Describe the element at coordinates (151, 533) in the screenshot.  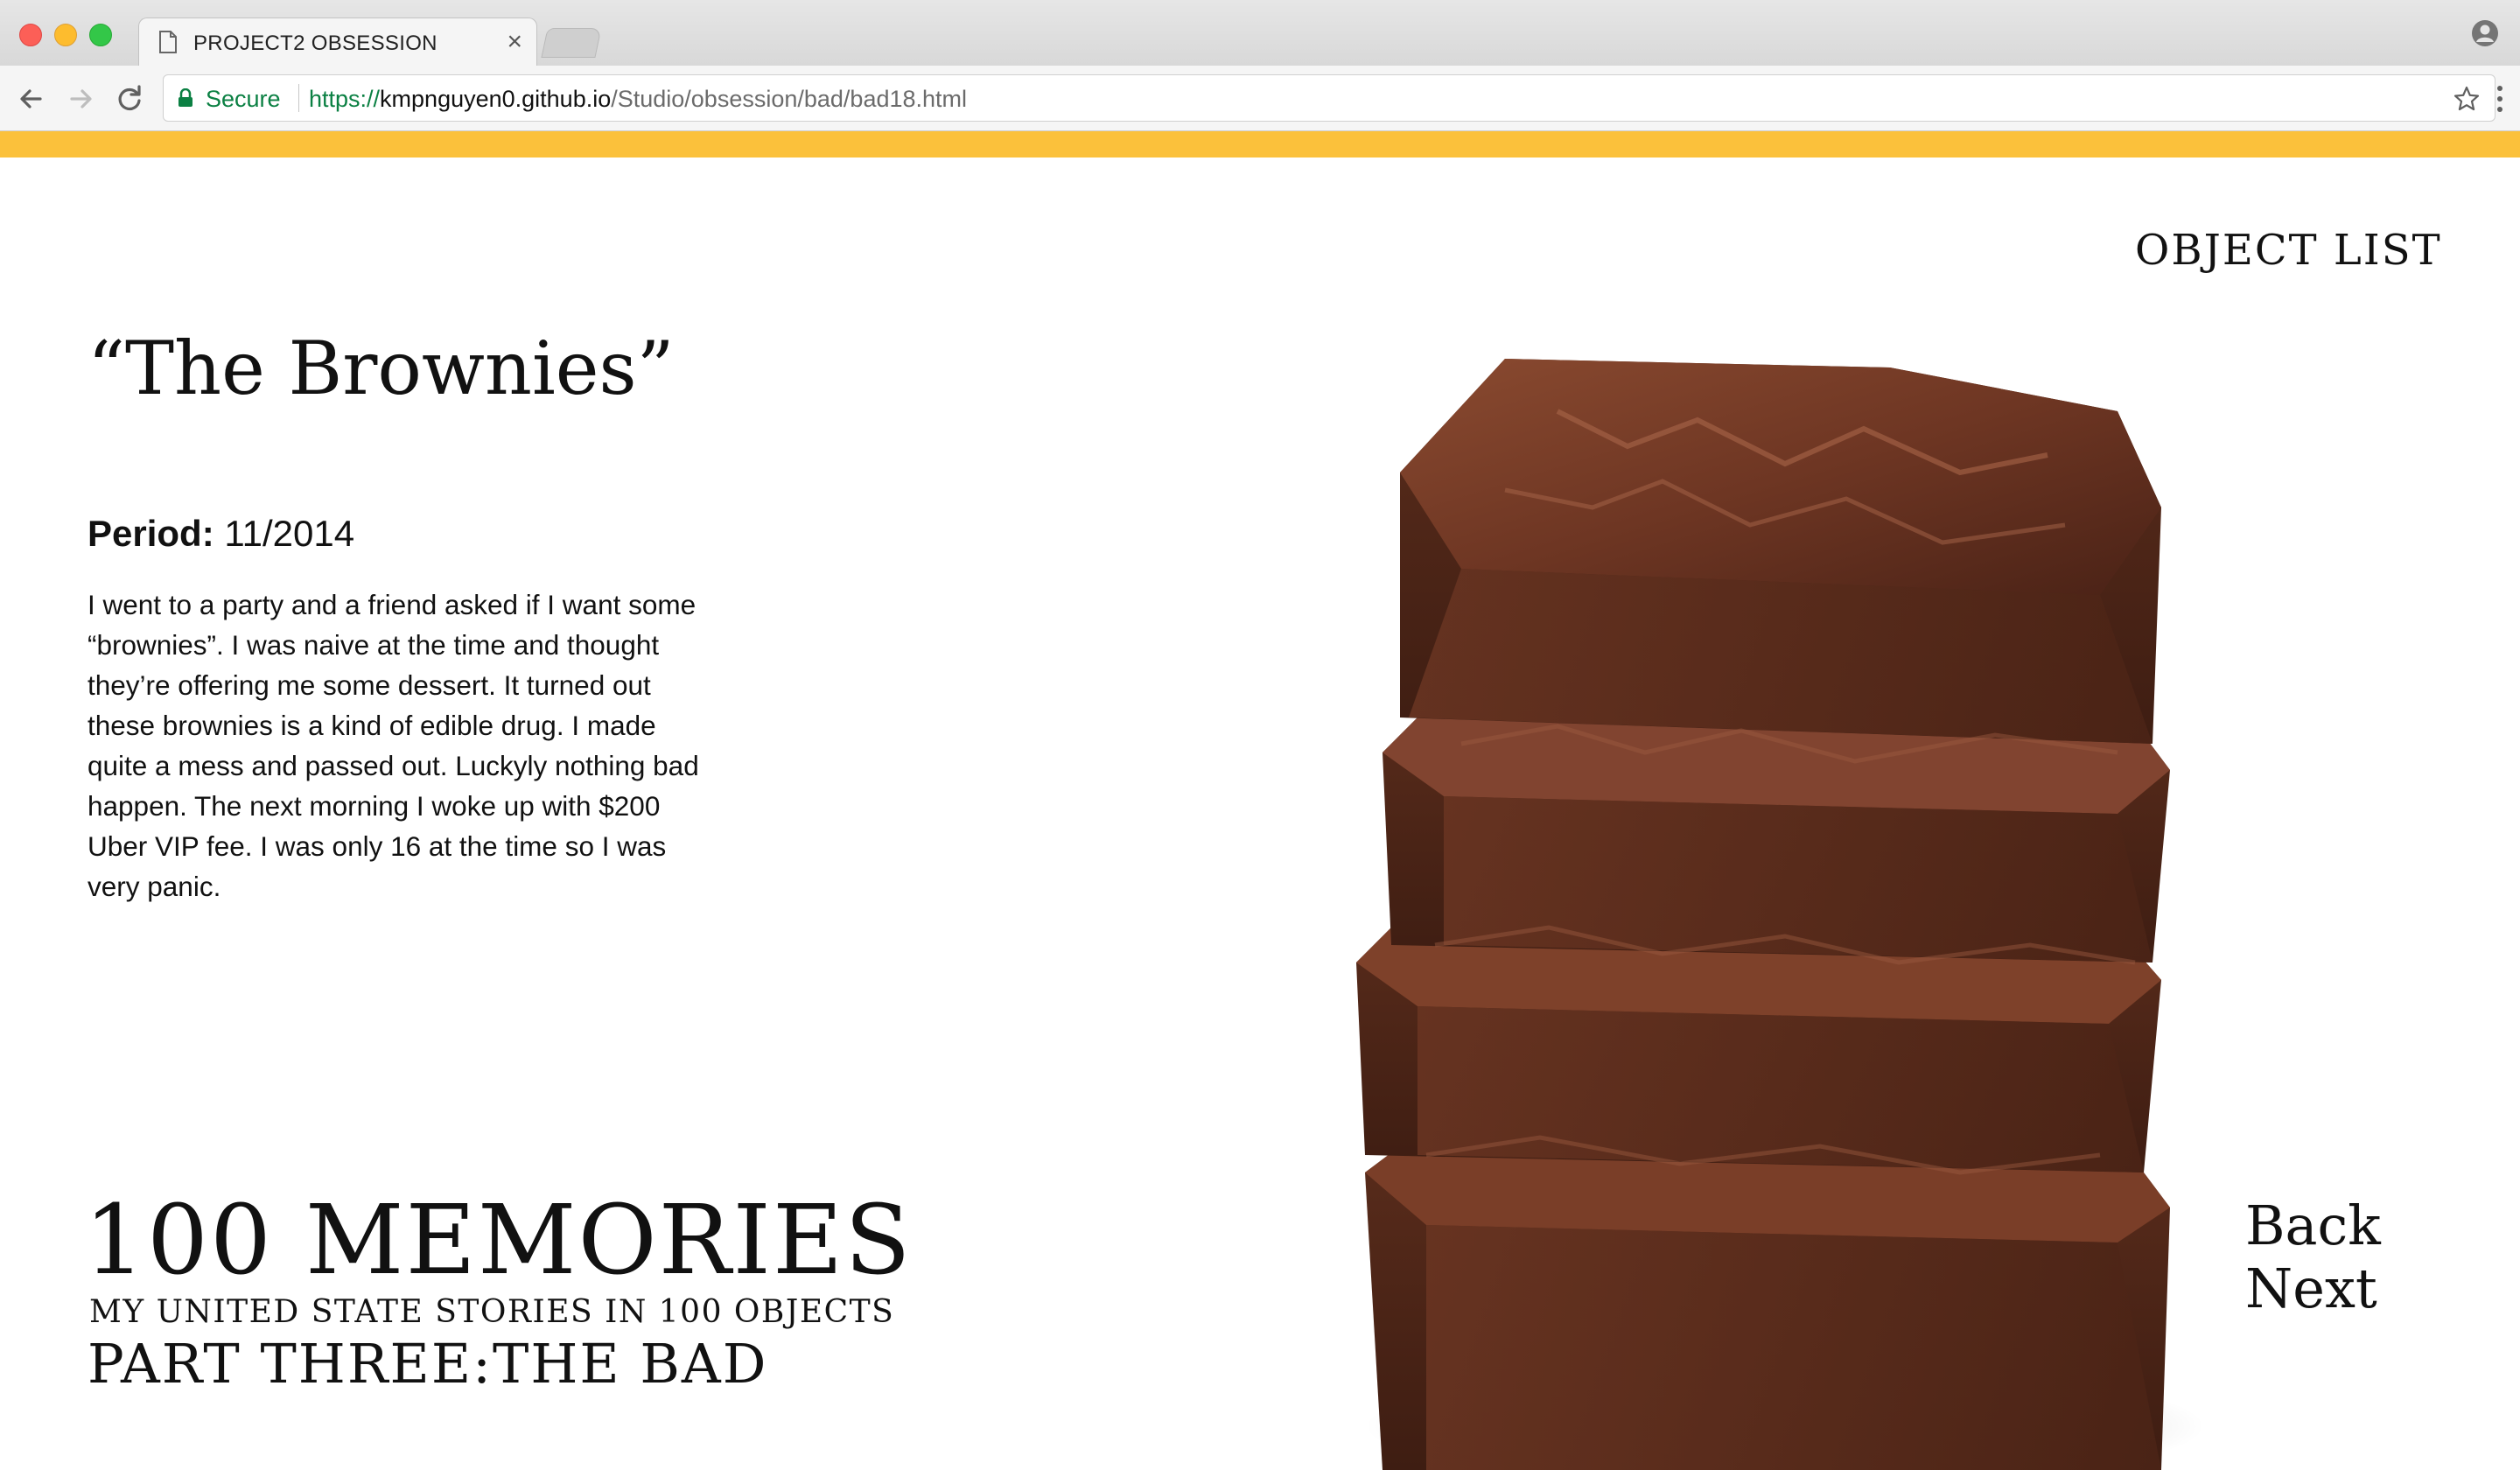
I see `period-label: Period:` at that location.